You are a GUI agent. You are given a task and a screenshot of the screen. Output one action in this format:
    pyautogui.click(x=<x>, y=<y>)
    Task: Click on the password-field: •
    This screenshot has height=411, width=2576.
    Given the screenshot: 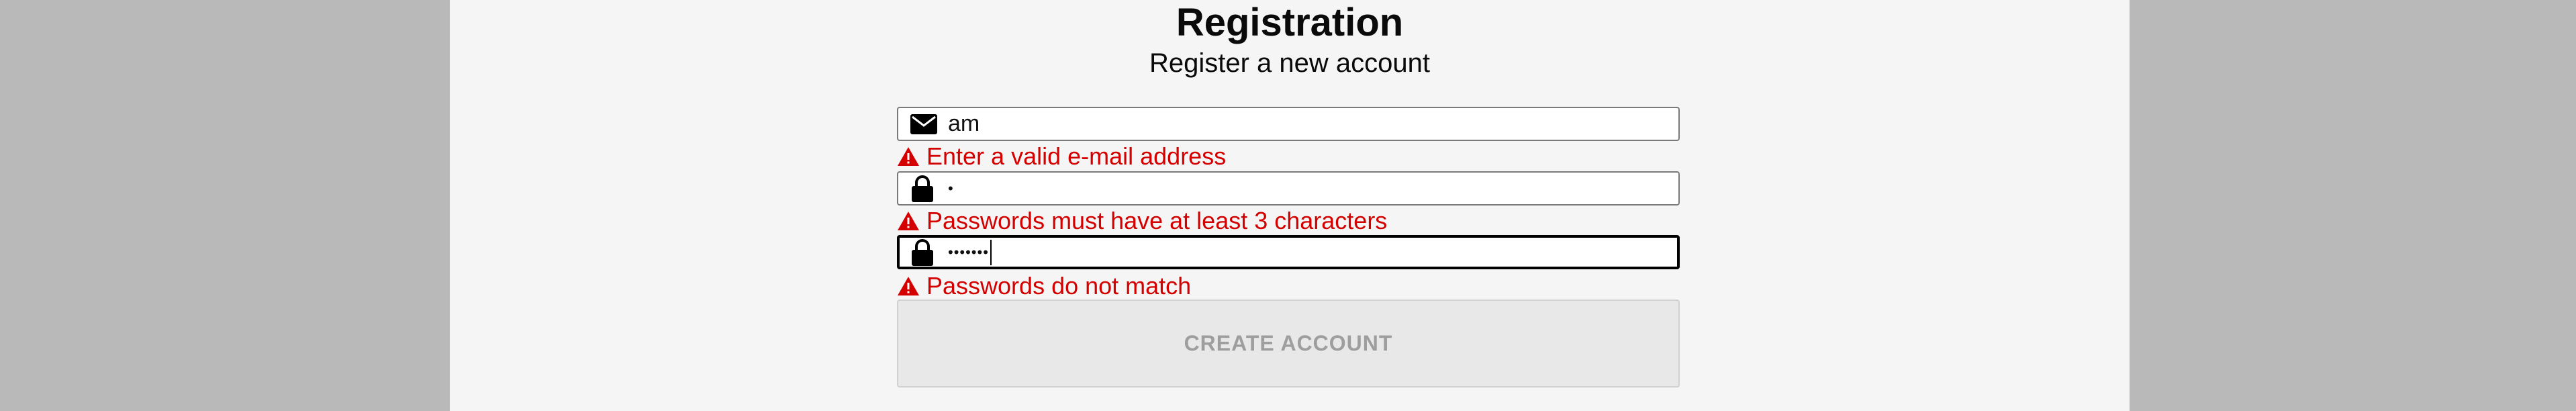 What is the action you would take?
    pyautogui.click(x=1288, y=188)
    